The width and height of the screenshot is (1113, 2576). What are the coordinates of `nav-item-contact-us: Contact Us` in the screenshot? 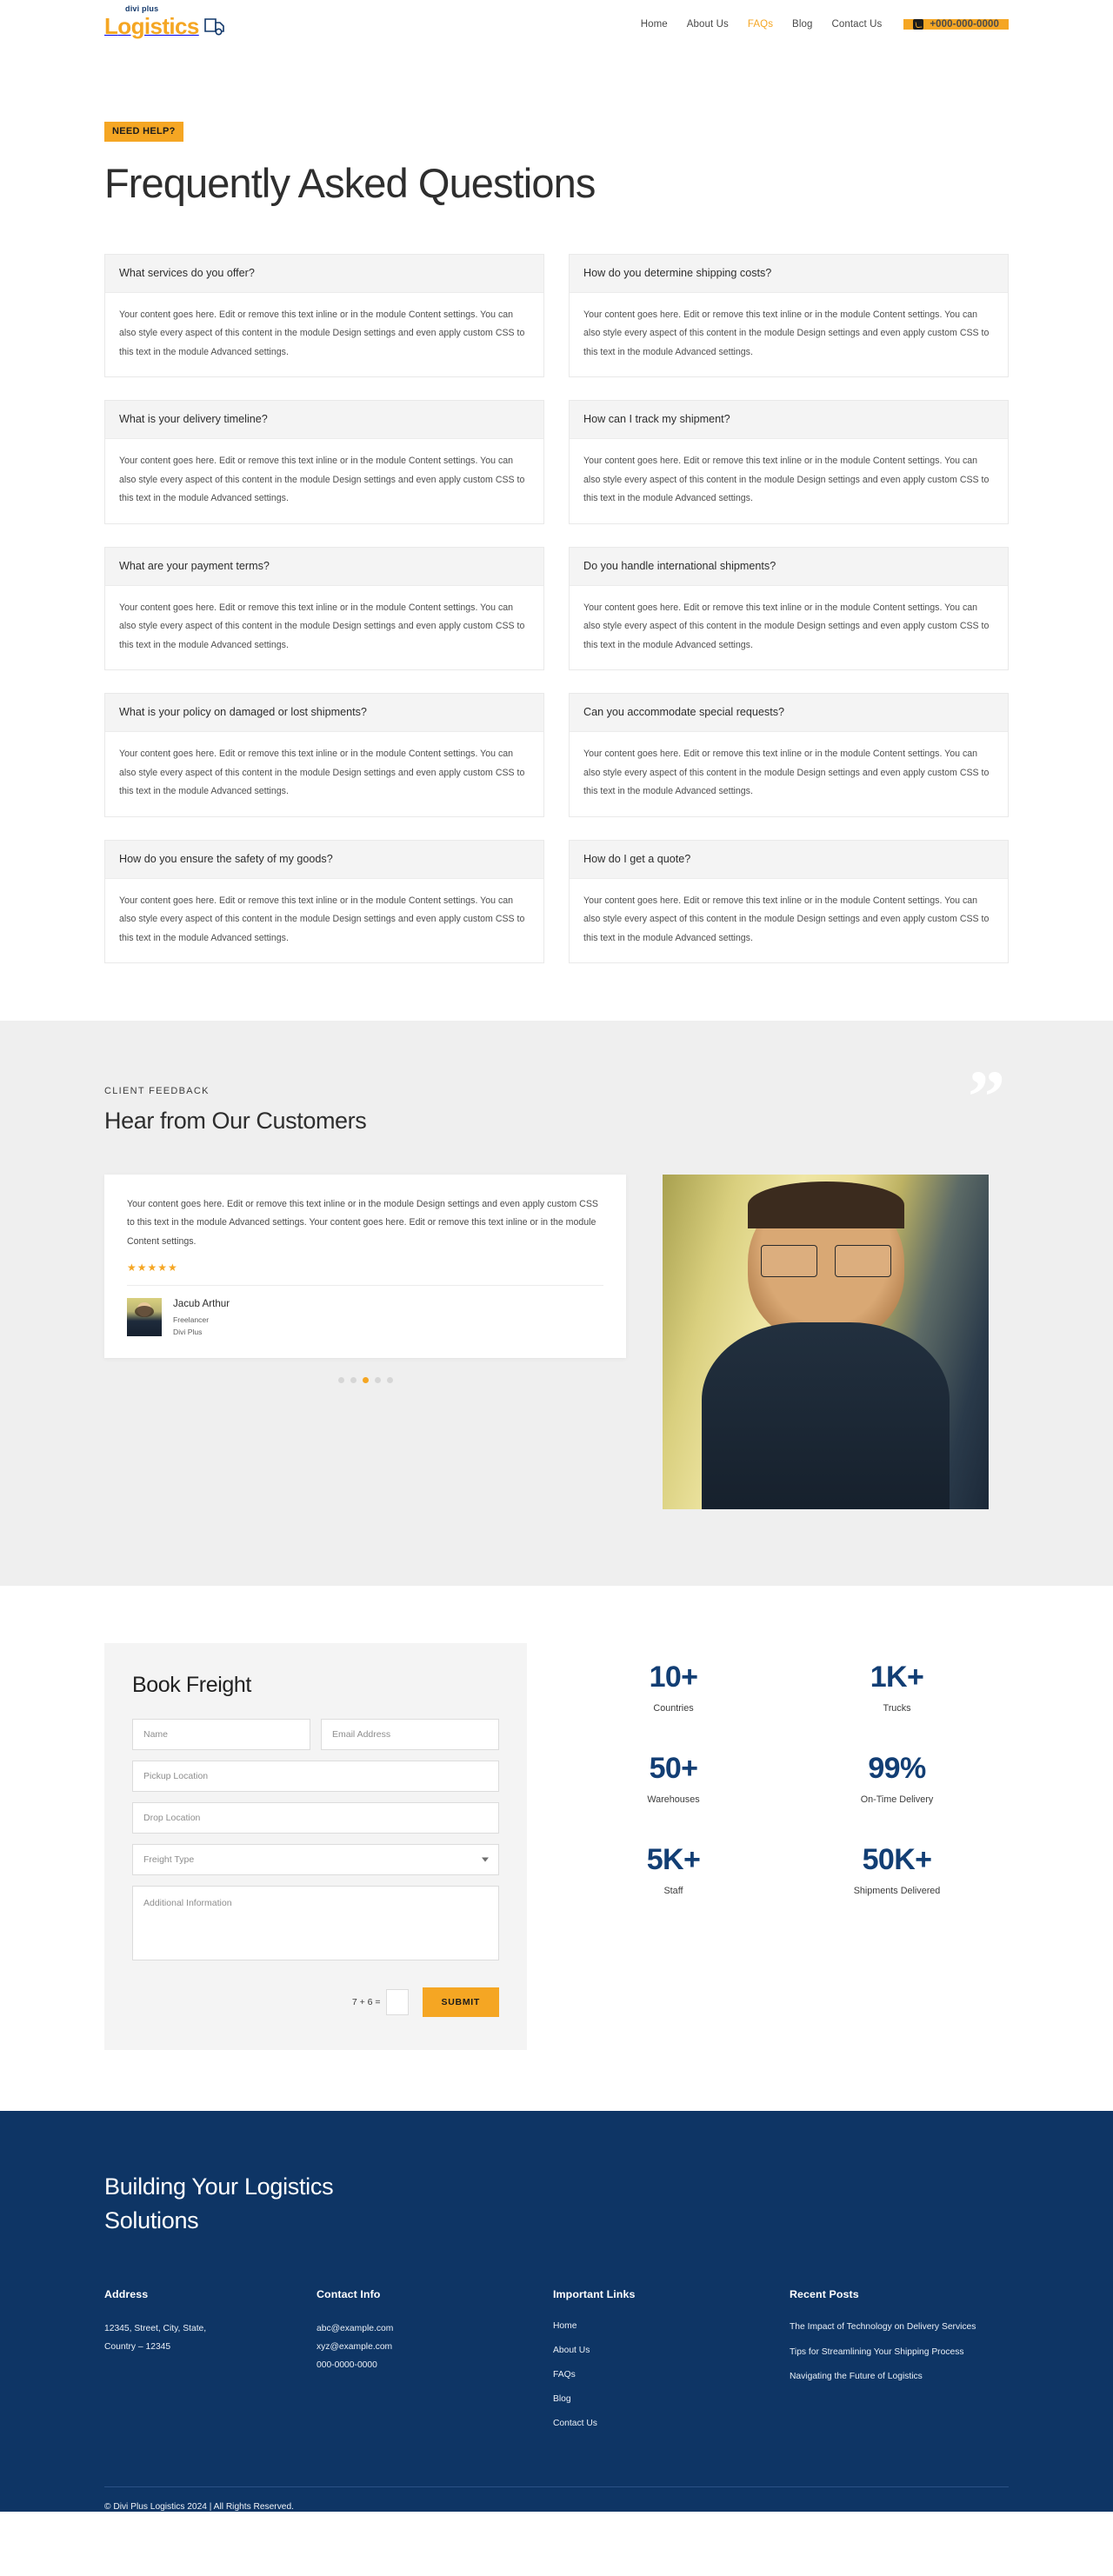 It's located at (857, 24).